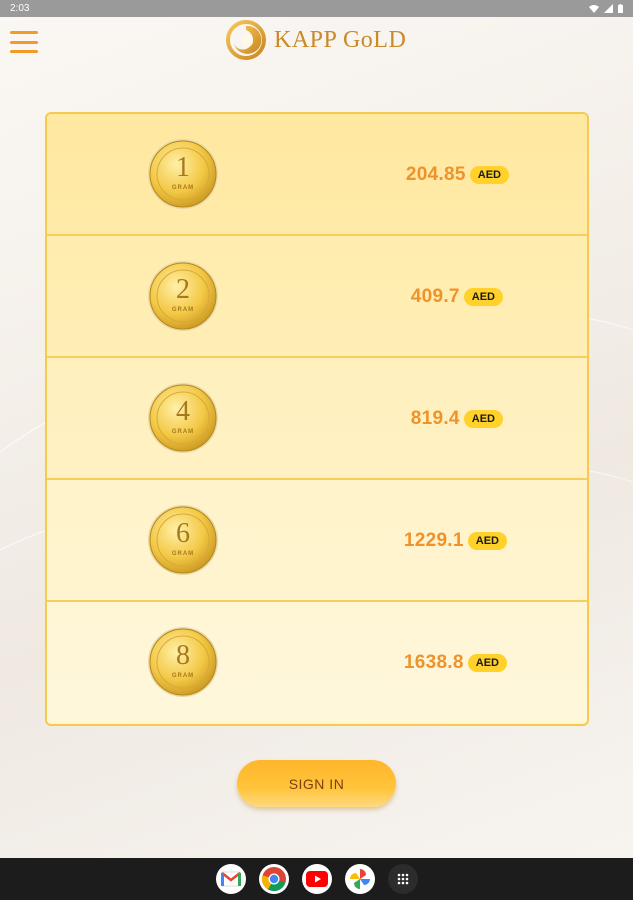  Describe the element at coordinates (433, 662) in the screenshot. I see `price-value: 1638.8` at that location.